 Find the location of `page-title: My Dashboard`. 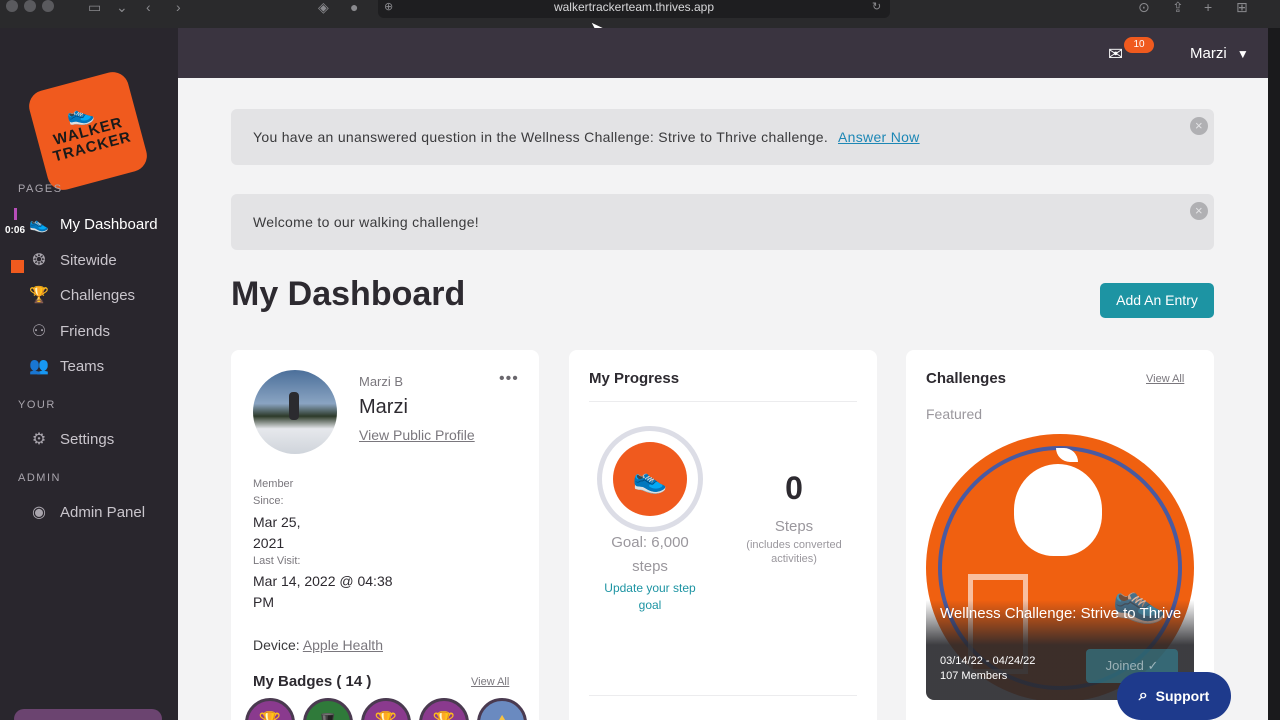

page-title: My Dashboard is located at coordinates (348, 294).